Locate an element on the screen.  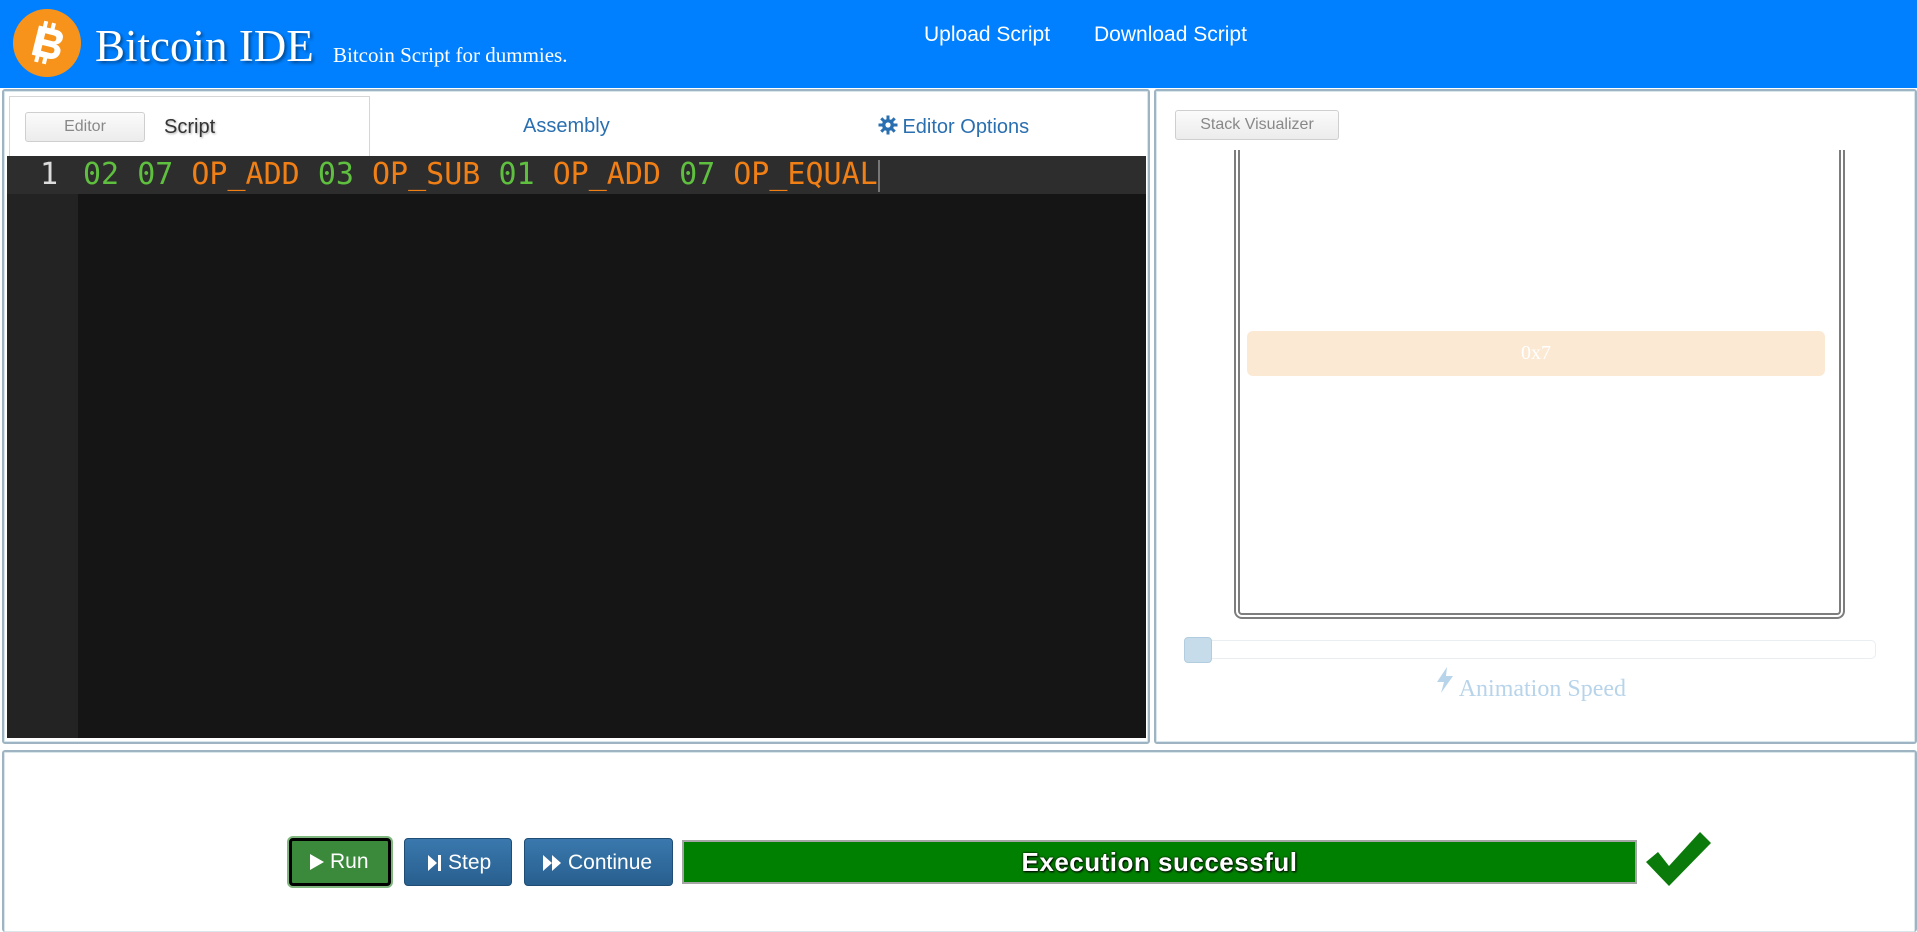
continue-button: Continue is located at coordinates (598, 862).